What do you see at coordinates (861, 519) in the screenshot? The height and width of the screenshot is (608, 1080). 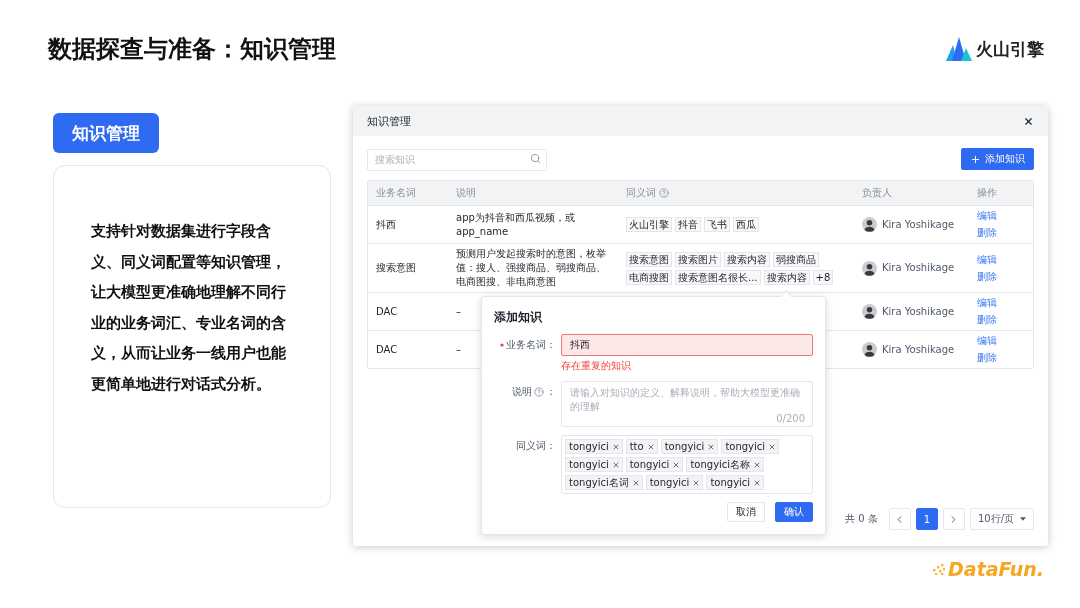 I see `total-count: 共 0 条` at bounding box center [861, 519].